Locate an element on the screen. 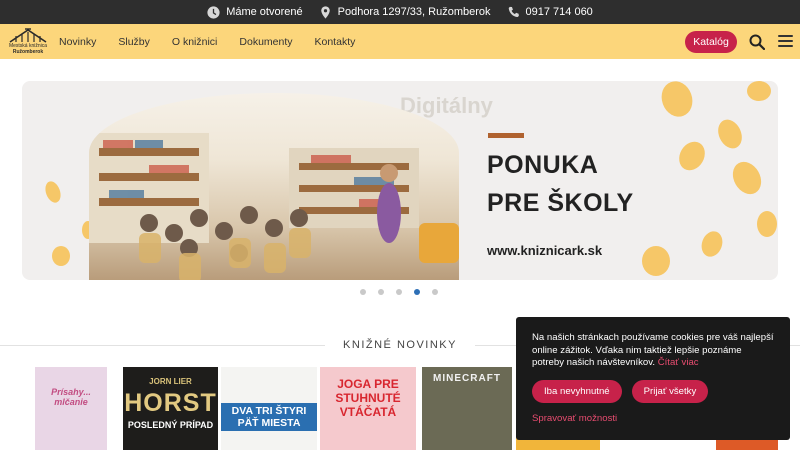 The image size is (800, 450). book-title-4: JOGA PRE STUHNUTÉ VTÁČATÁ is located at coordinates (368, 398).